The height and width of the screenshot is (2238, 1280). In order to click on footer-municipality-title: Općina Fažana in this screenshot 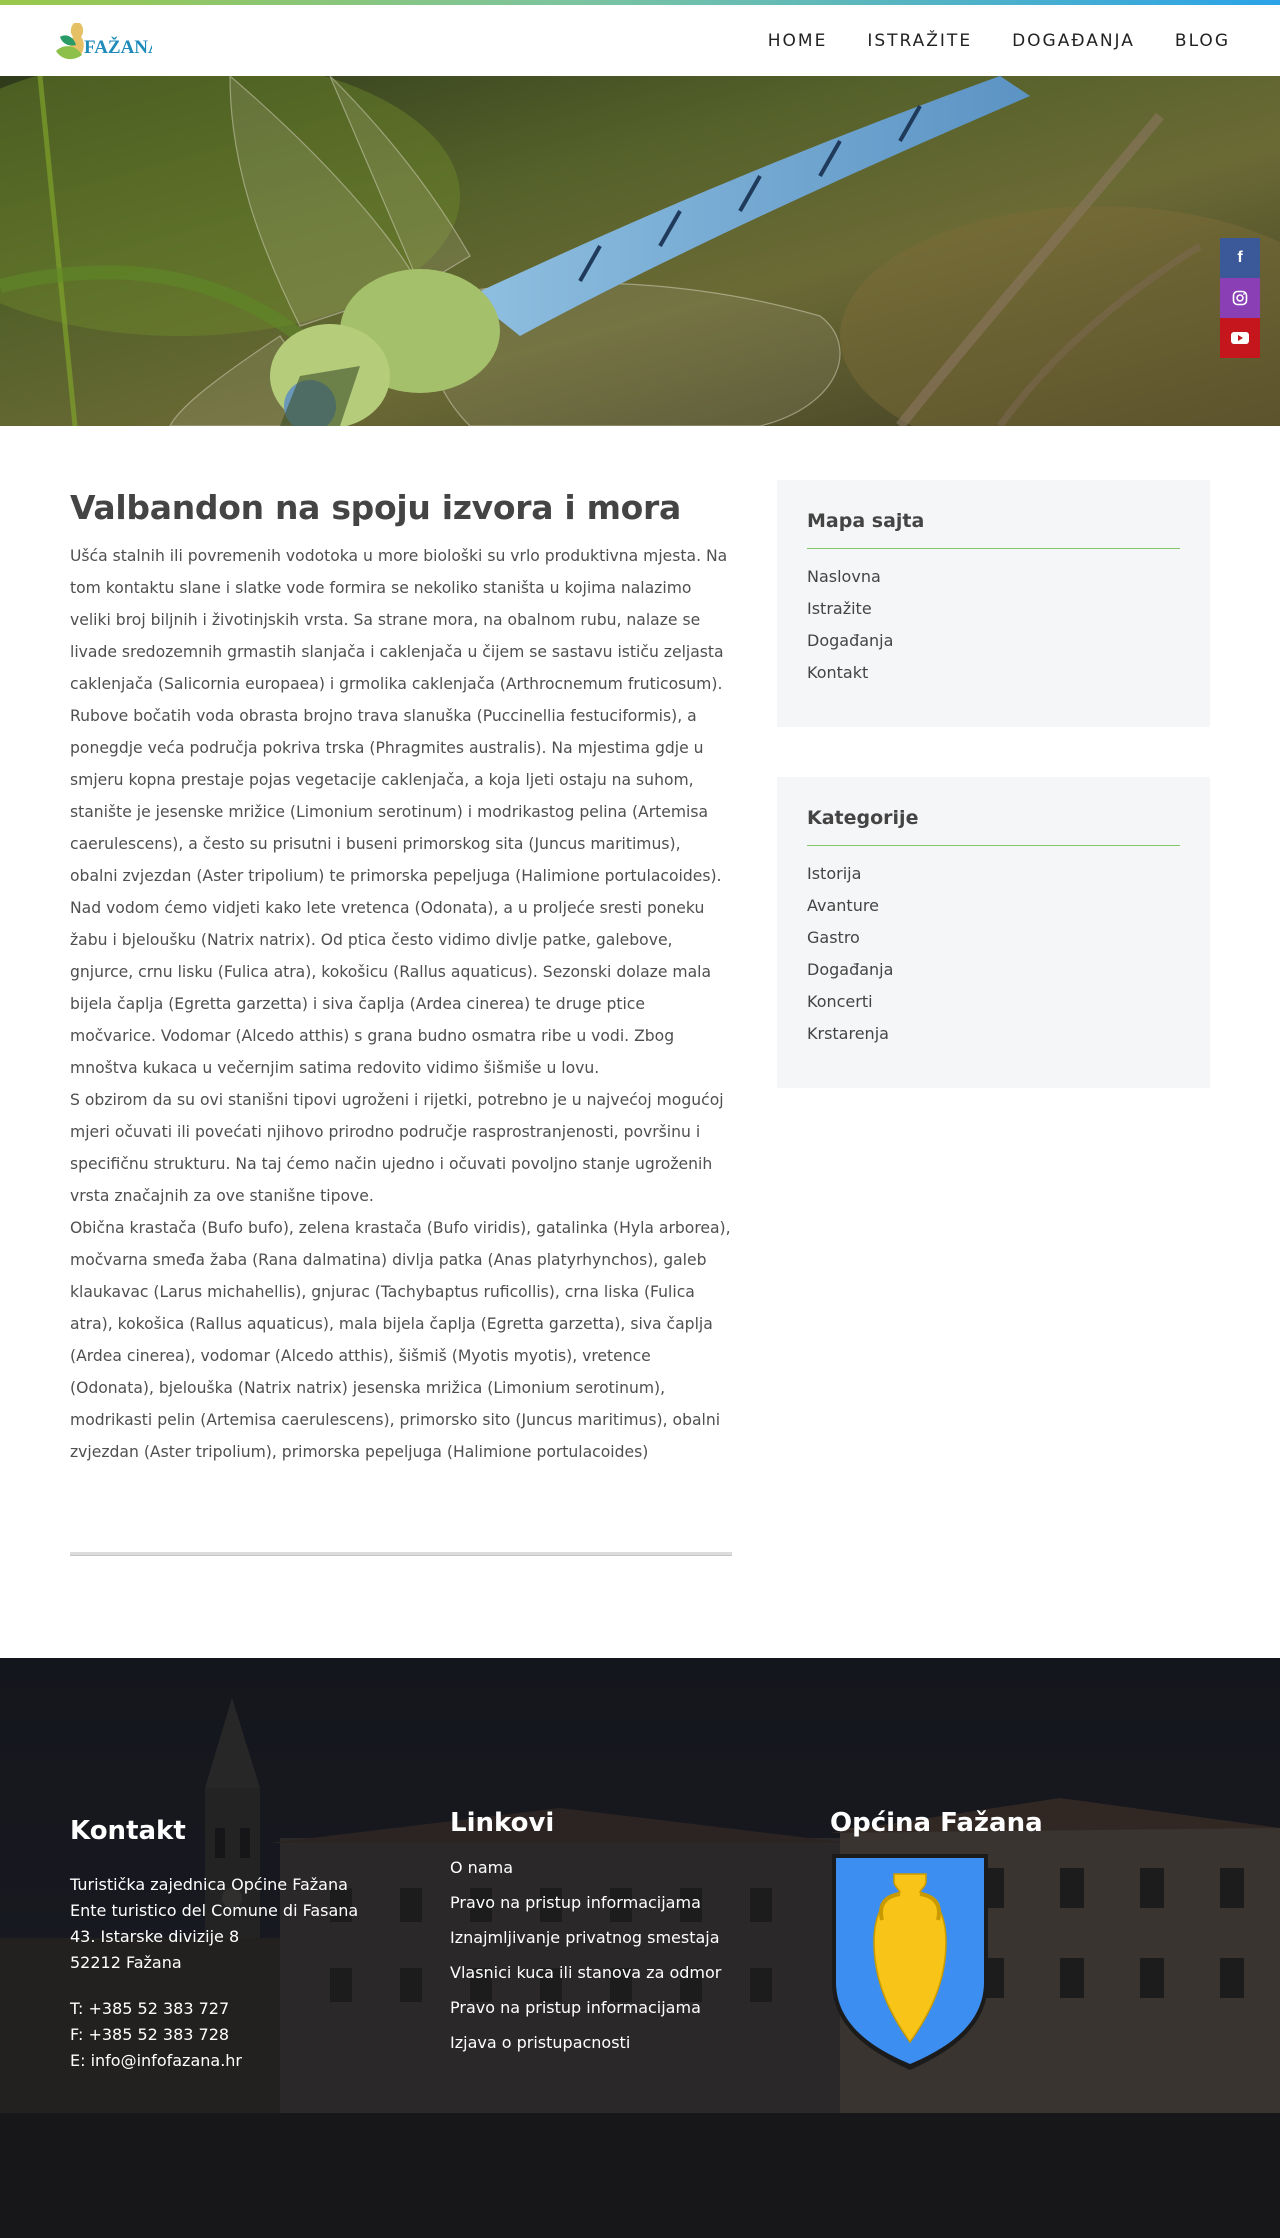, I will do `click(936, 1823)`.